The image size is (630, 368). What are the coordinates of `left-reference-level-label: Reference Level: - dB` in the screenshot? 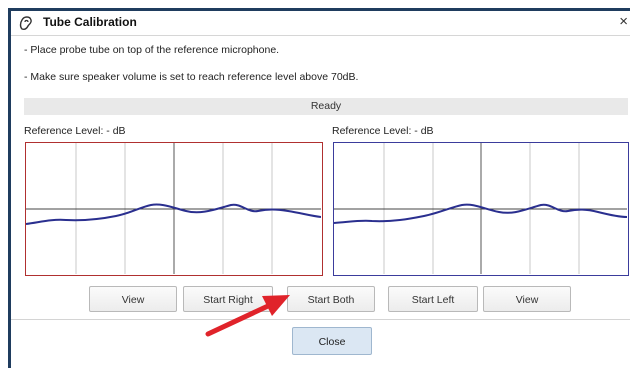 It's located at (75, 131).